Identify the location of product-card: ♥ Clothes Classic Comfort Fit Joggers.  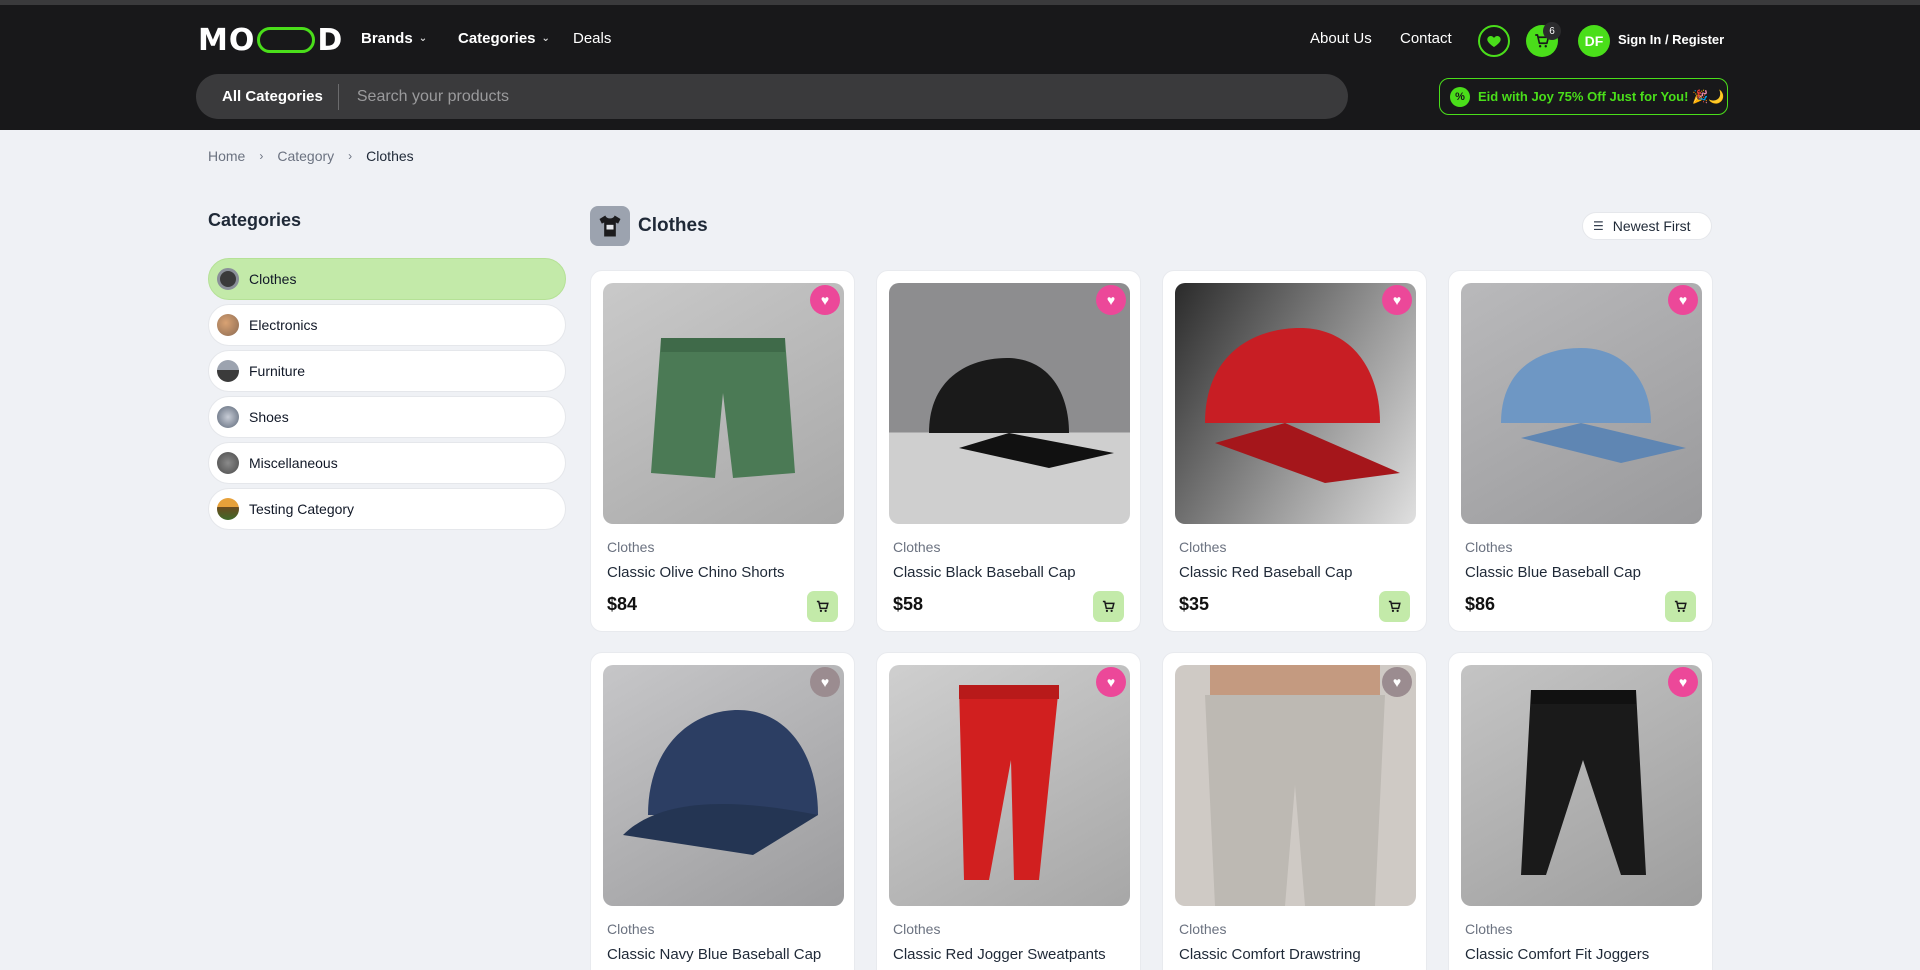
(1580, 811).